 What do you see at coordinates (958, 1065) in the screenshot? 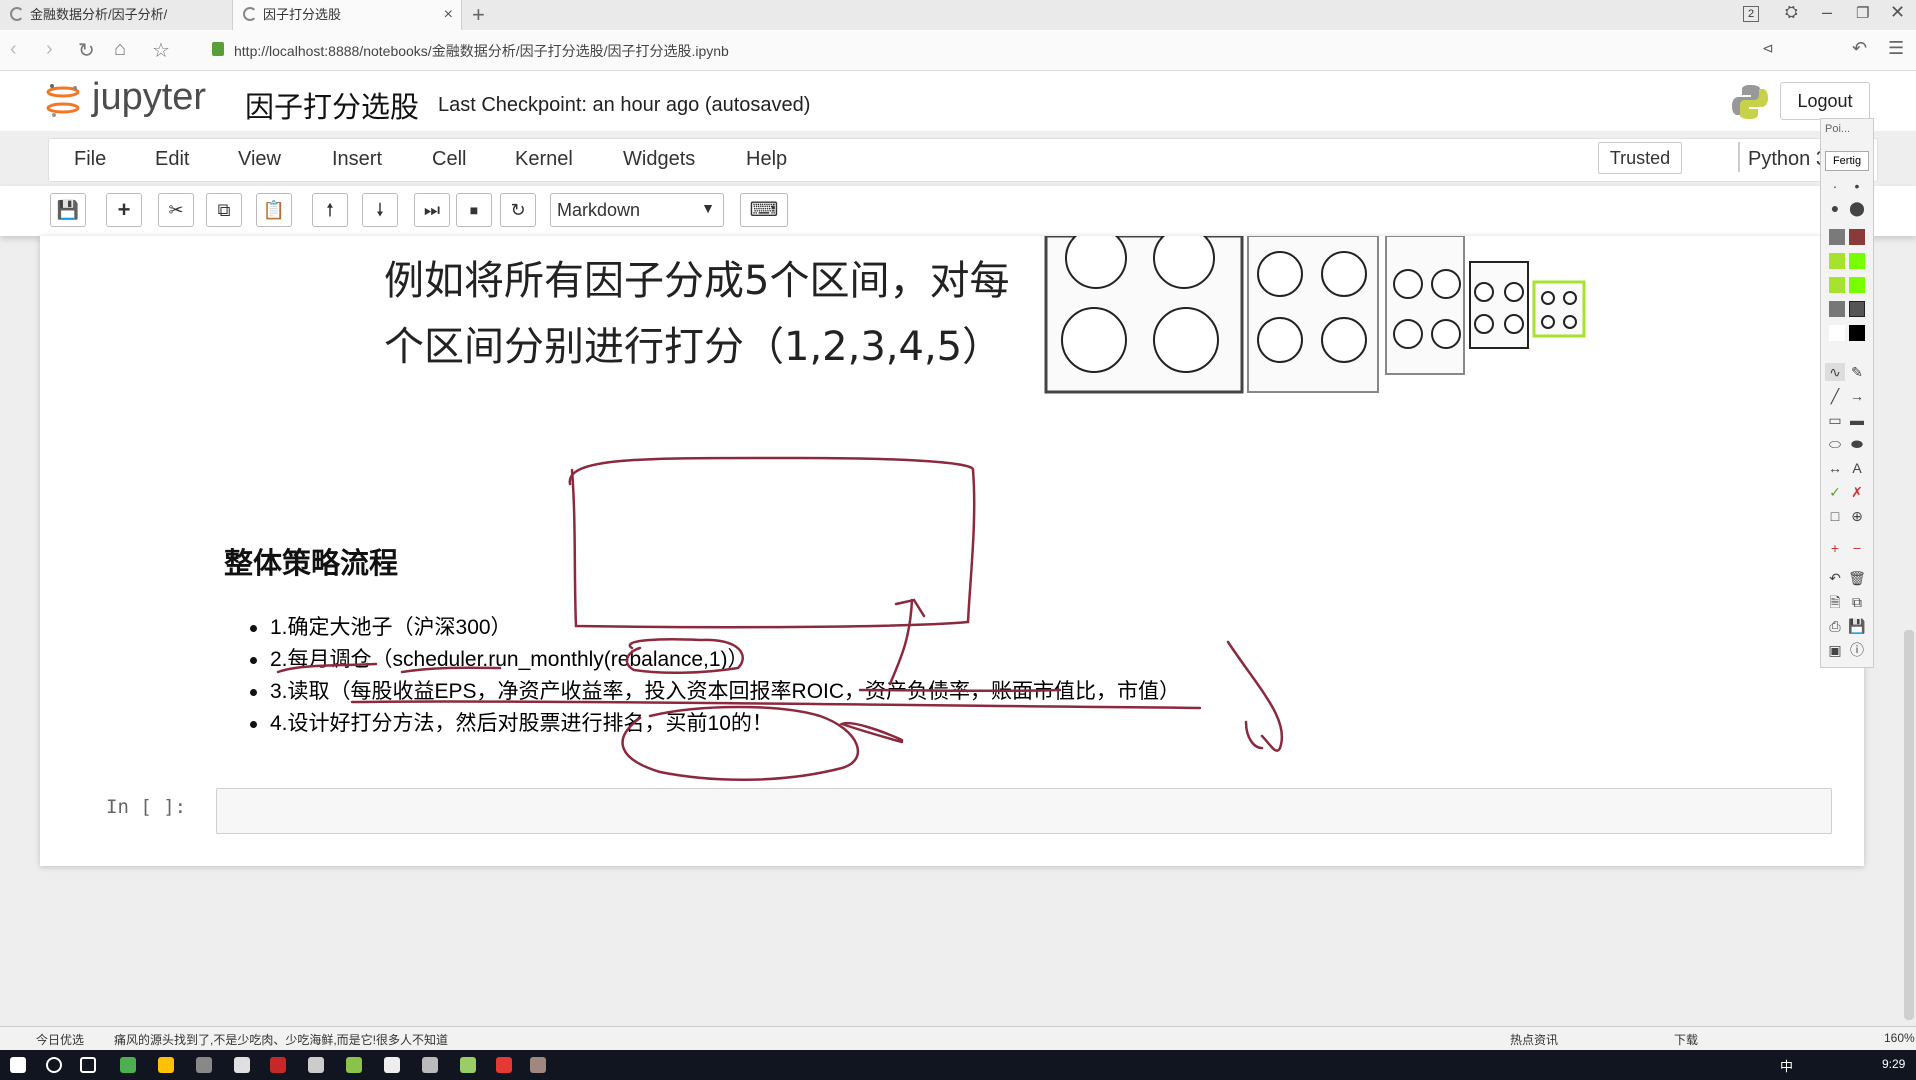
I see `windows-taskbar: 中 9:29` at bounding box center [958, 1065].